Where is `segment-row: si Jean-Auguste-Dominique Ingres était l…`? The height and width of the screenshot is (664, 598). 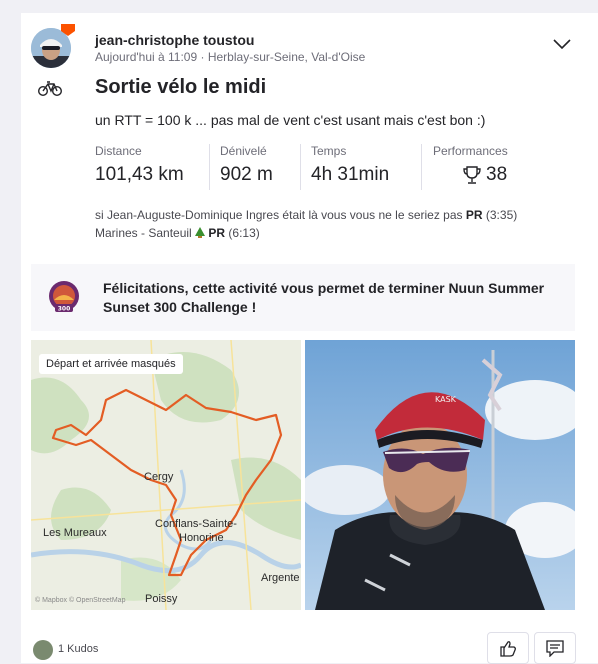 segment-row: si Jean-Auguste-Dominique Ingres était l… is located at coordinates (306, 215).